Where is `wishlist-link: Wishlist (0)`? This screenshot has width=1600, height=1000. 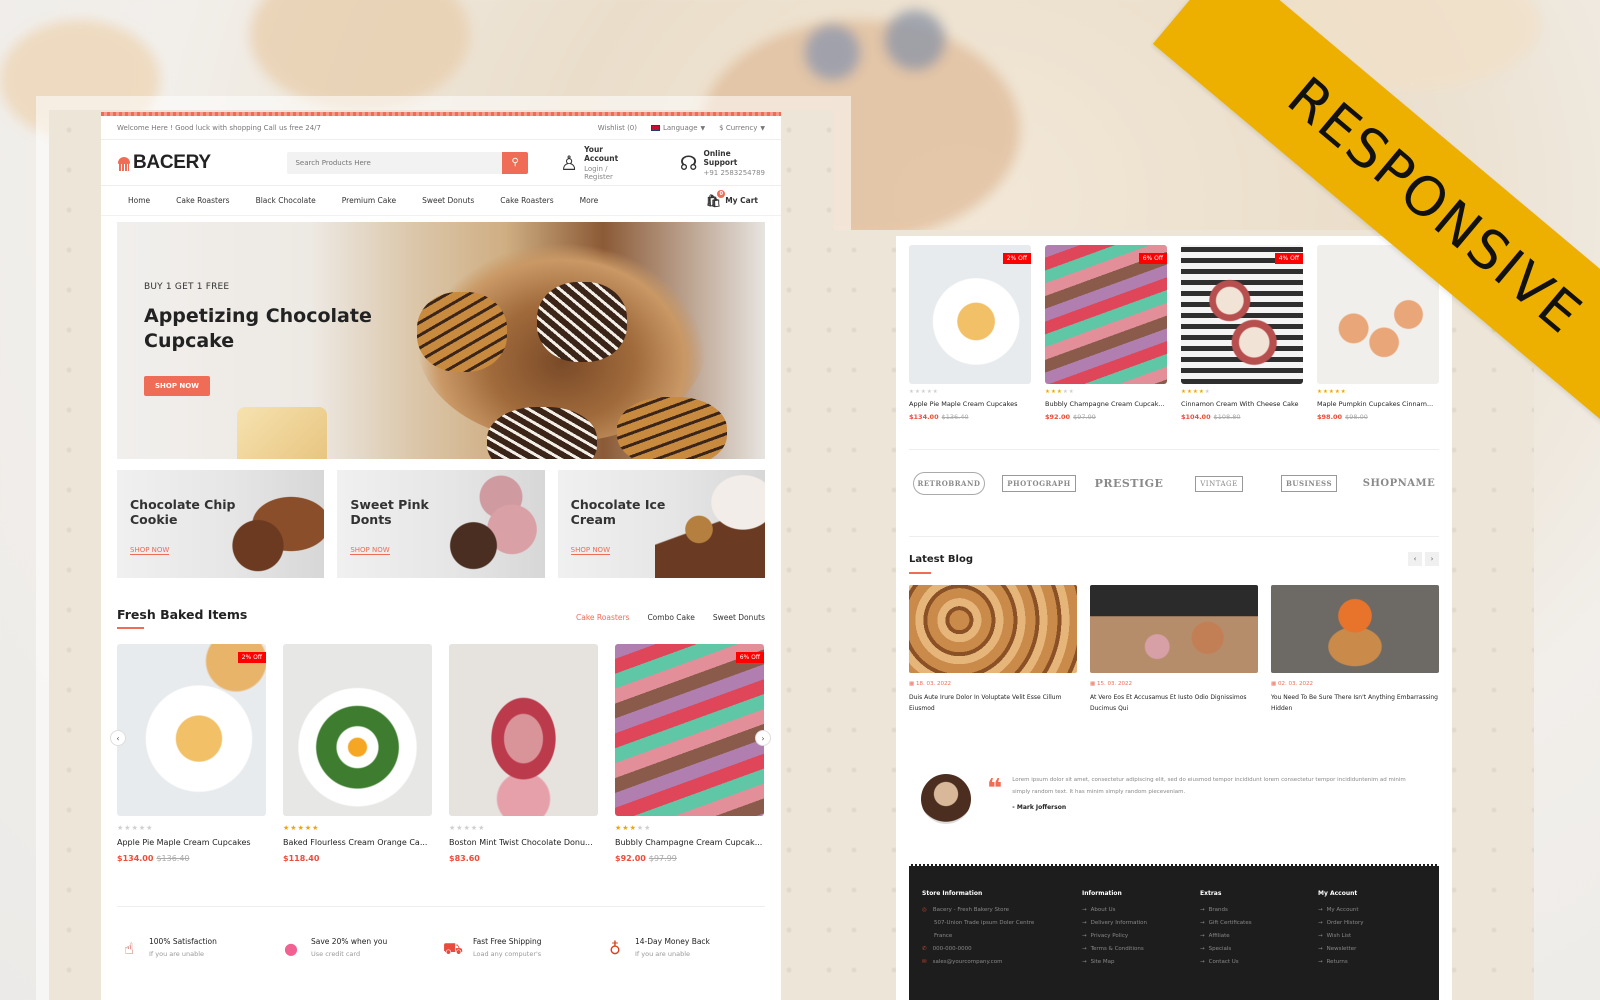
wishlist-link: Wishlist (0) is located at coordinates (617, 128).